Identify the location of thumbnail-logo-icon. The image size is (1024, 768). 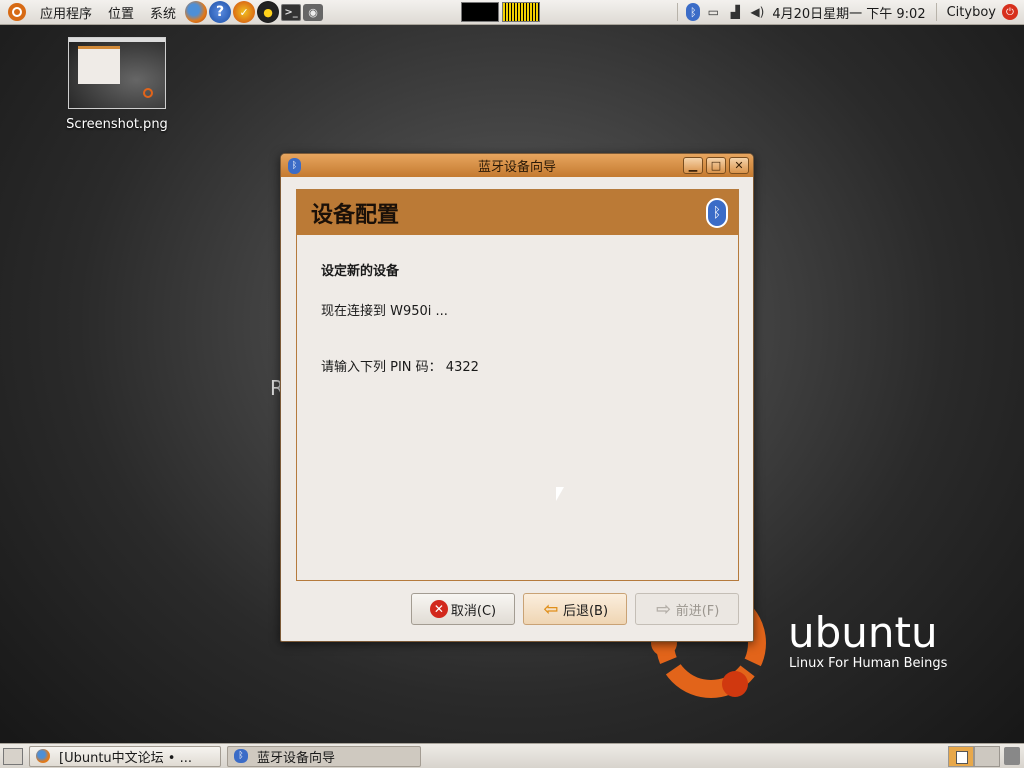
(148, 93).